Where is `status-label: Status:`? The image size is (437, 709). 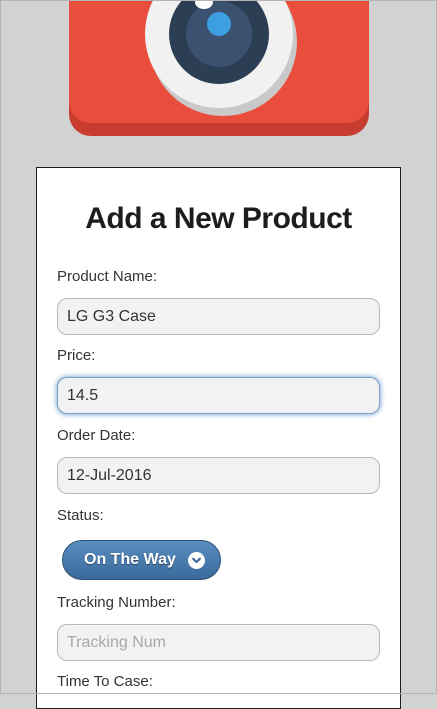 status-label: Status: is located at coordinates (80, 515).